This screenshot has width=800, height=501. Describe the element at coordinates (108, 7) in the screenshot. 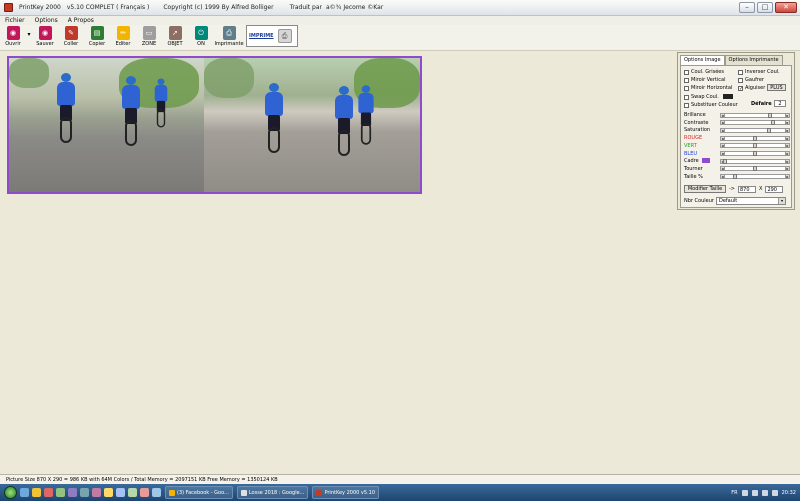

I see `title-version: v5.10 COMPLET ( Français )` at that location.